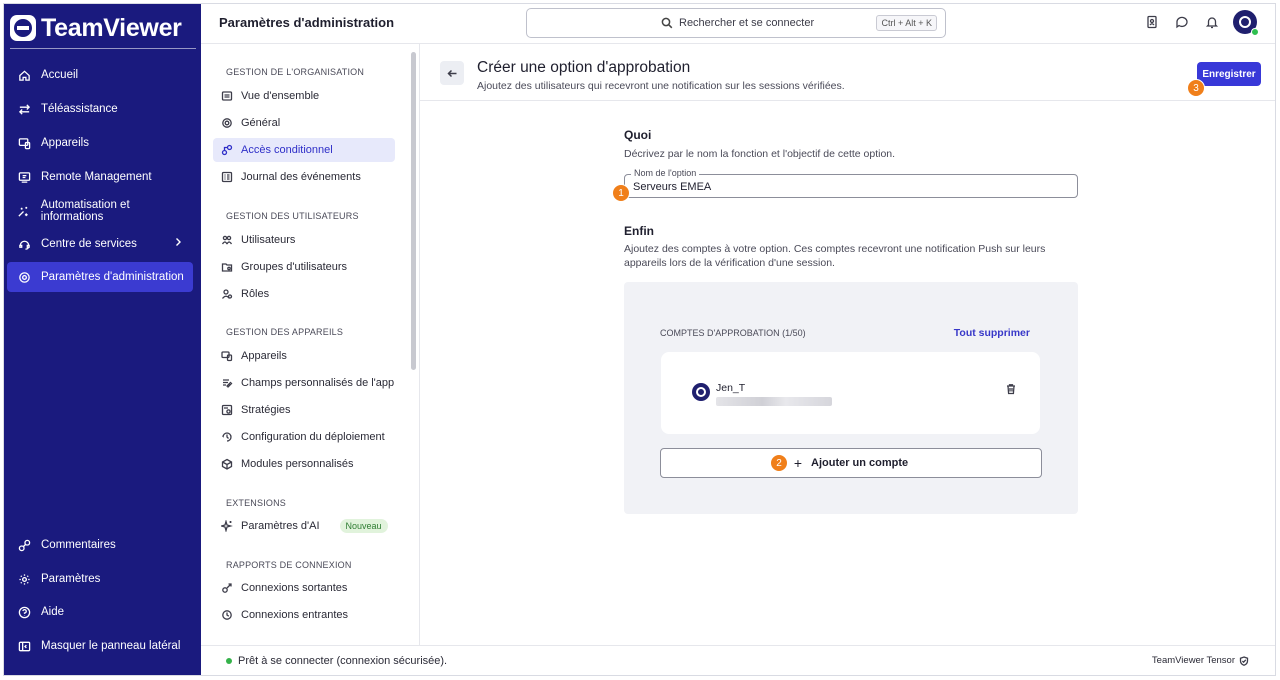 This screenshot has height=680, width=1280. I want to click on contacts-icon, so click(1152, 22).